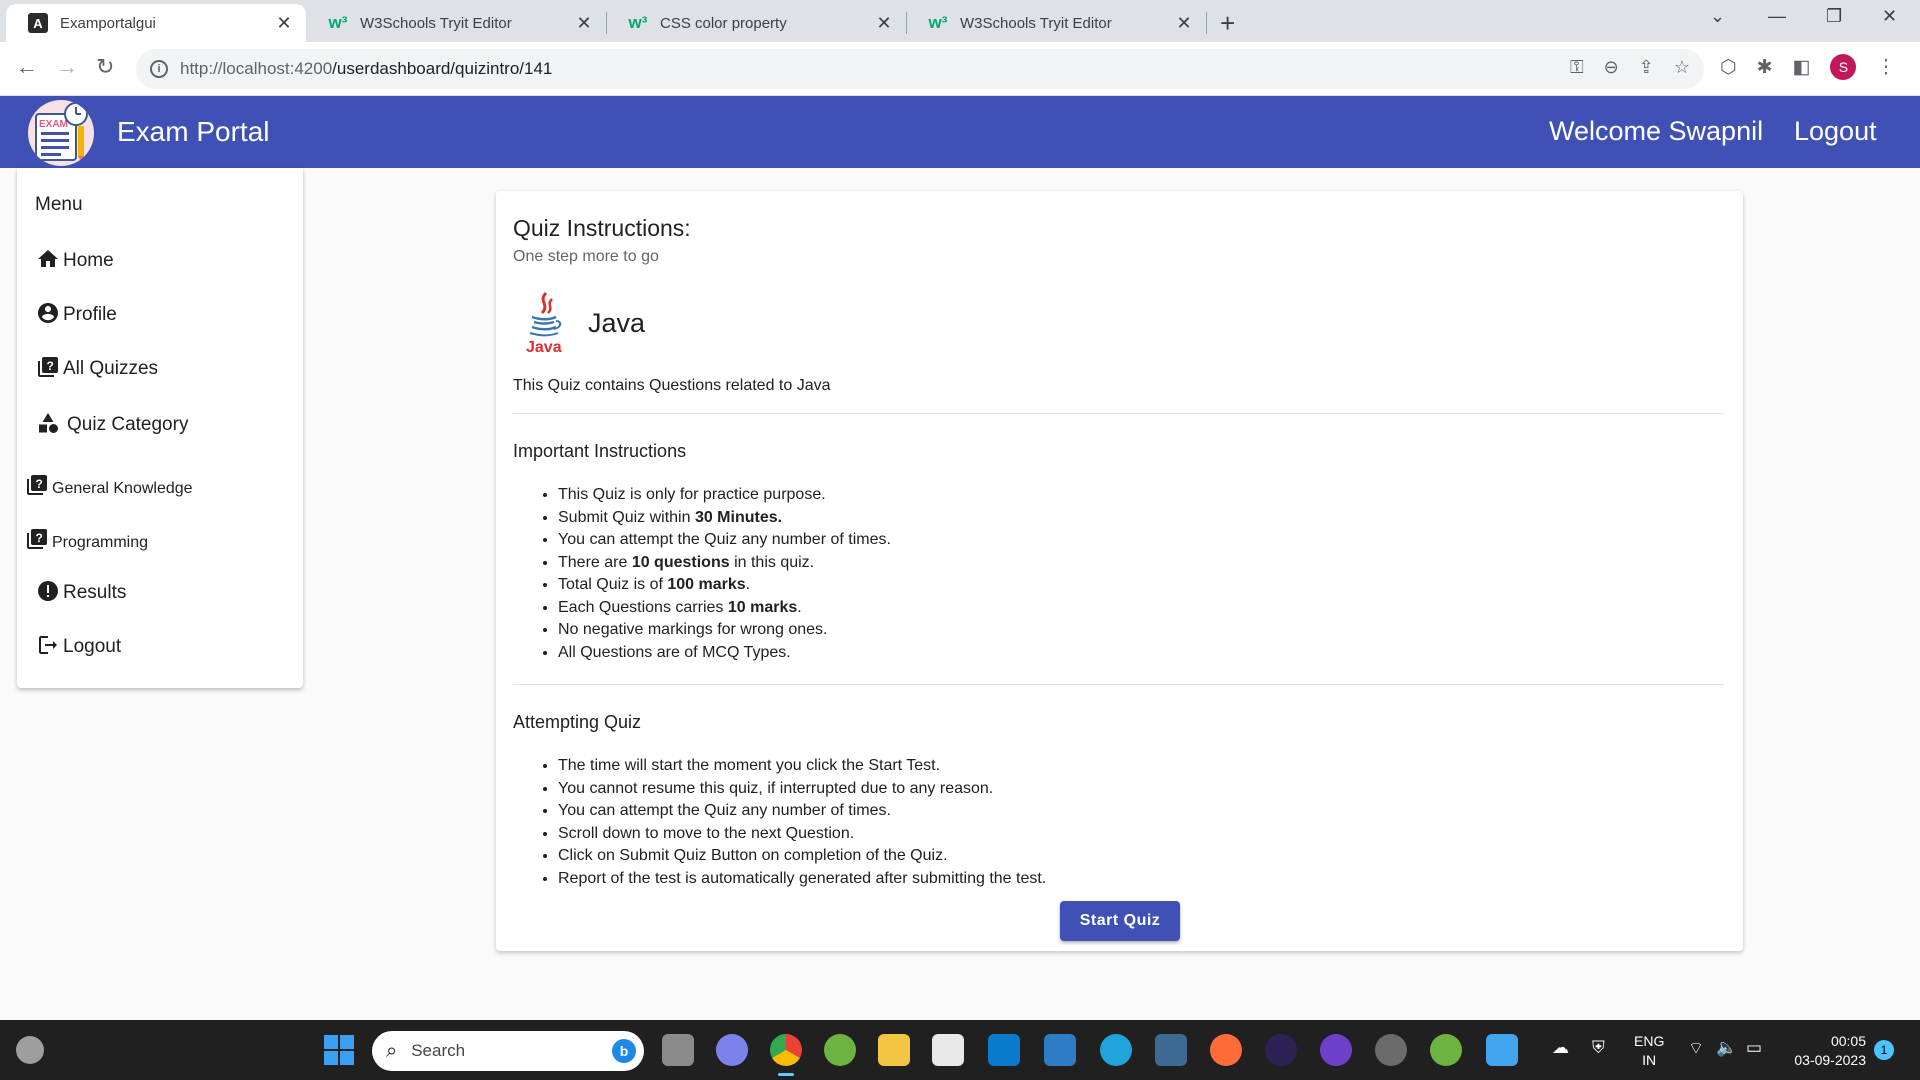  I want to click on bing-icon: b, so click(624, 1051).